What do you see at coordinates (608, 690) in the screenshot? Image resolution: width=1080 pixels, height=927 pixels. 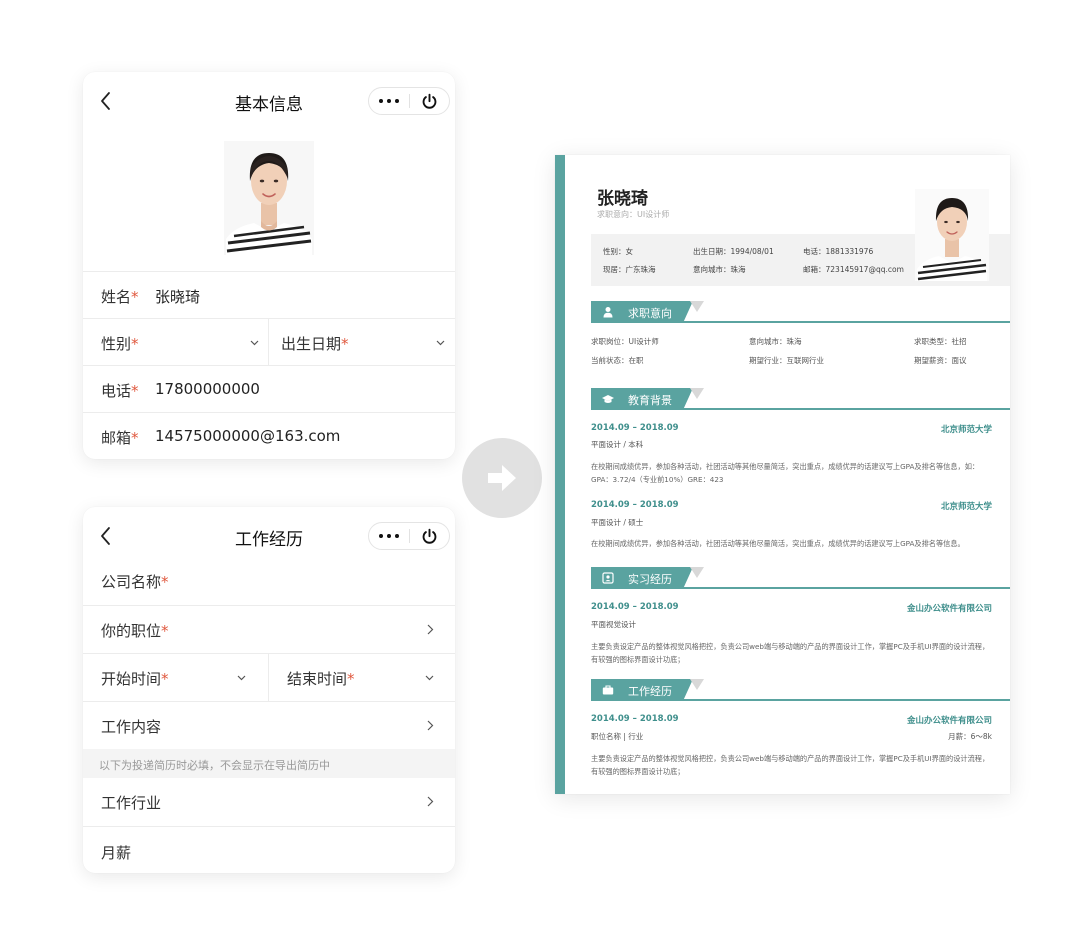 I see `briefcase-icon` at bounding box center [608, 690].